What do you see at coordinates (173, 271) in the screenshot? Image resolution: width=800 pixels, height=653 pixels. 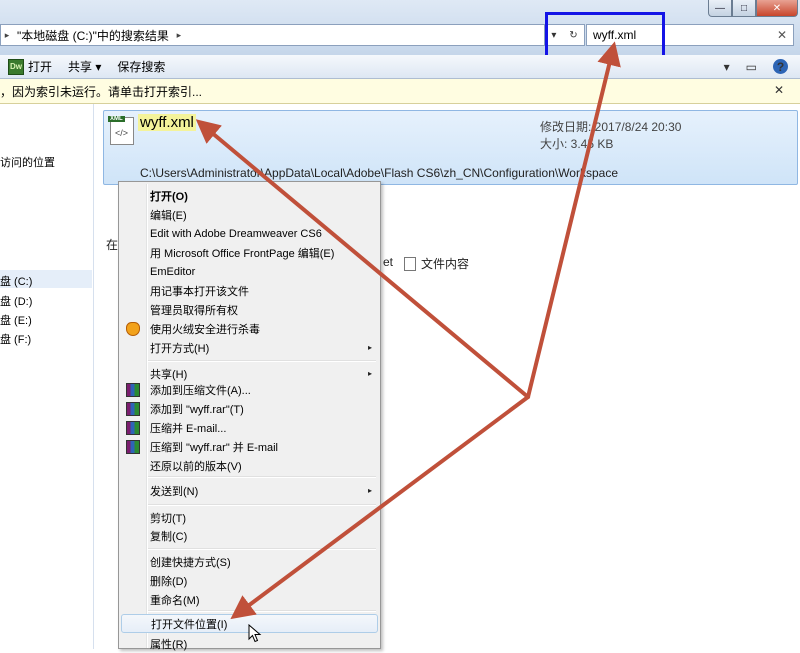 I see `menu-item-label: EmEditor` at bounding box center [173, 271].